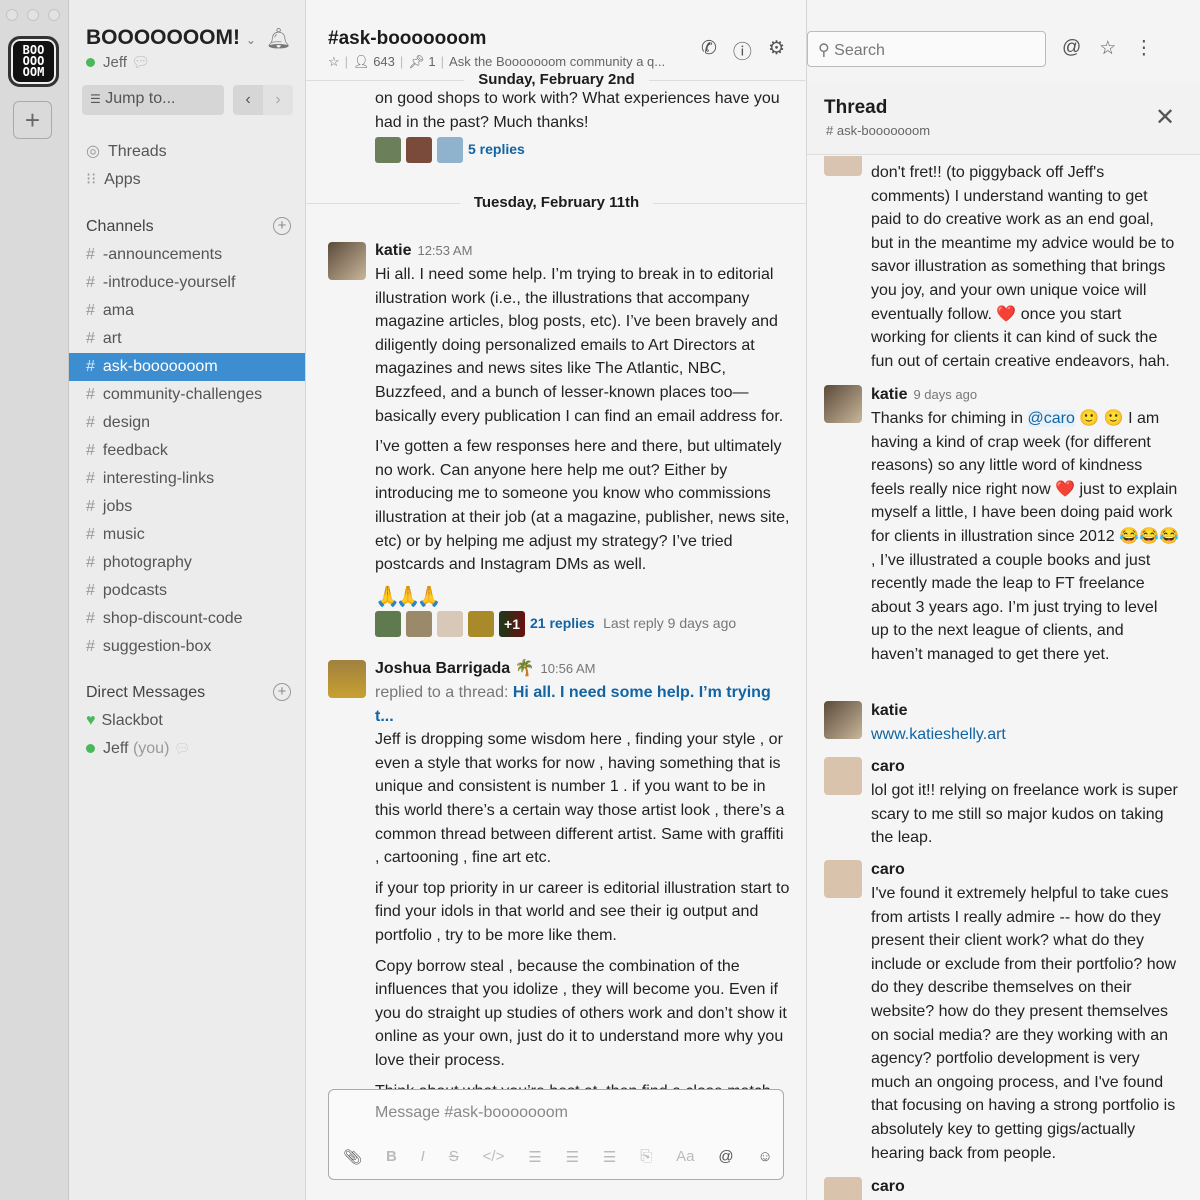 This screenshot has width=1200, height=1200. I want to click on thread-summary: +1 21 replies Last reply 9 days ago, so click(582, 623).